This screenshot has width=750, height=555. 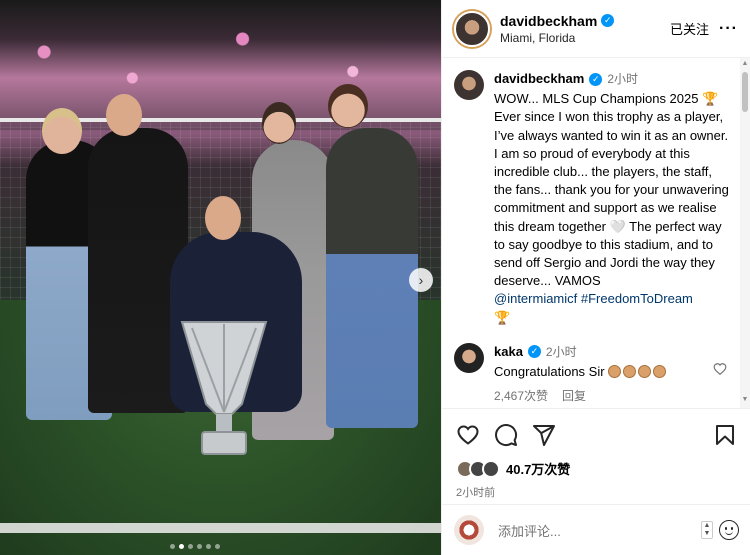 What do you see at coordinates (124, 115) in the screenshot?
I see `person-2-head` at bounding box center [124, 115].